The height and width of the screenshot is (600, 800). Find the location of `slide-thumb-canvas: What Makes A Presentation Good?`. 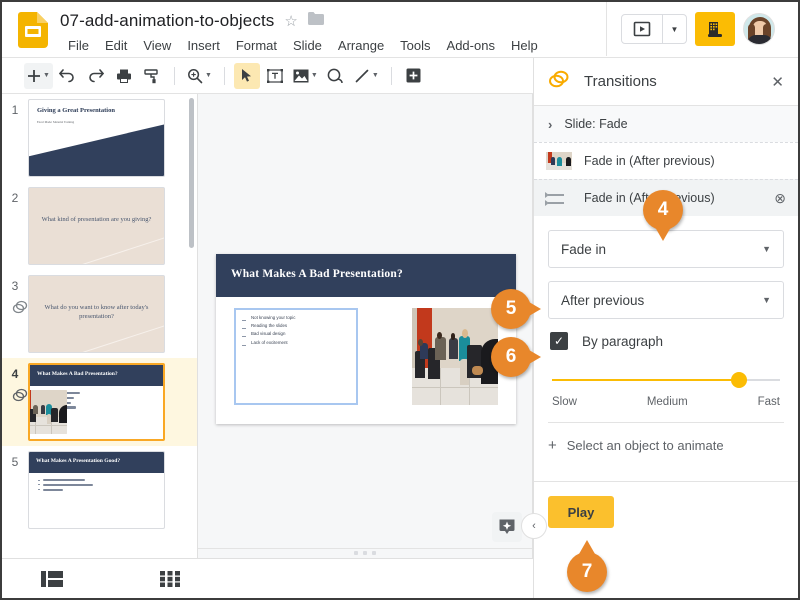

slide-thumb-canvas: What Makes A Presentation Good? is located at coordinates (96, 490).